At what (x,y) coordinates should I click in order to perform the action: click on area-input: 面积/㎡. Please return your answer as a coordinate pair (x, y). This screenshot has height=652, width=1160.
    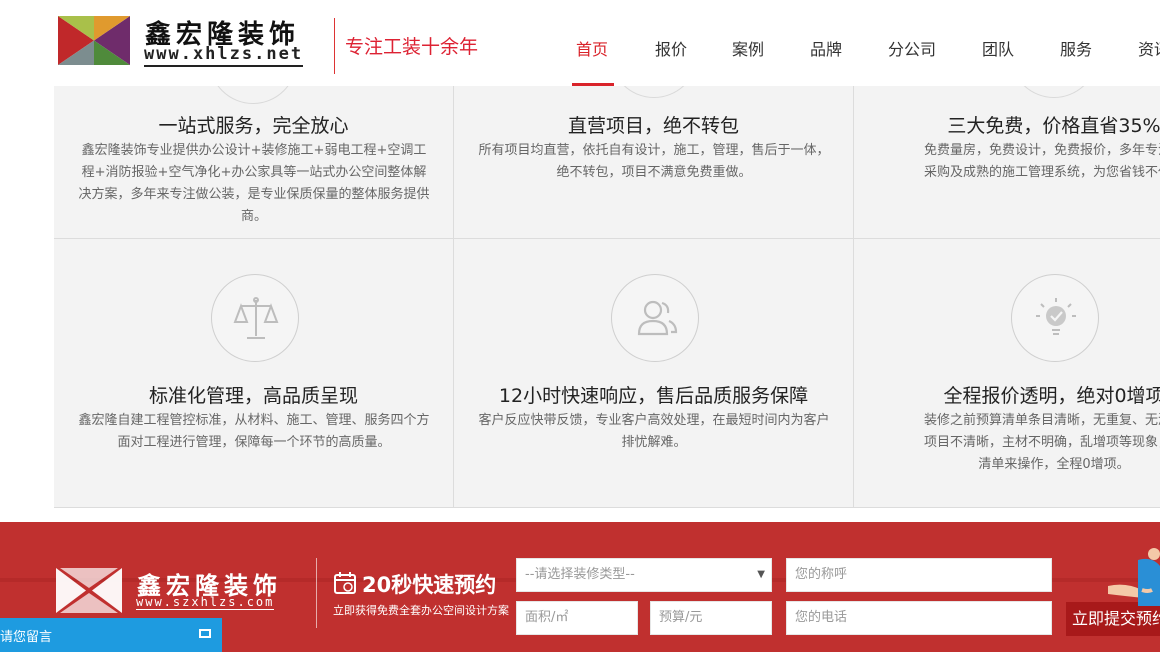
    Looking at the image, I should click on (577, 618).